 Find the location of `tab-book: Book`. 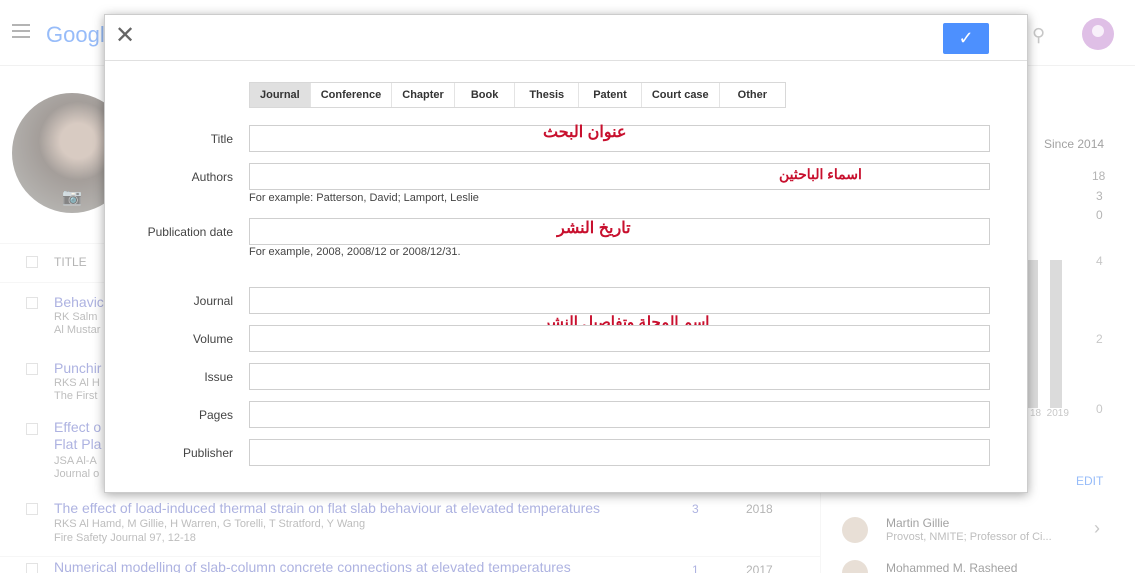

tab-book: Book is located at coordinates (485, 95).